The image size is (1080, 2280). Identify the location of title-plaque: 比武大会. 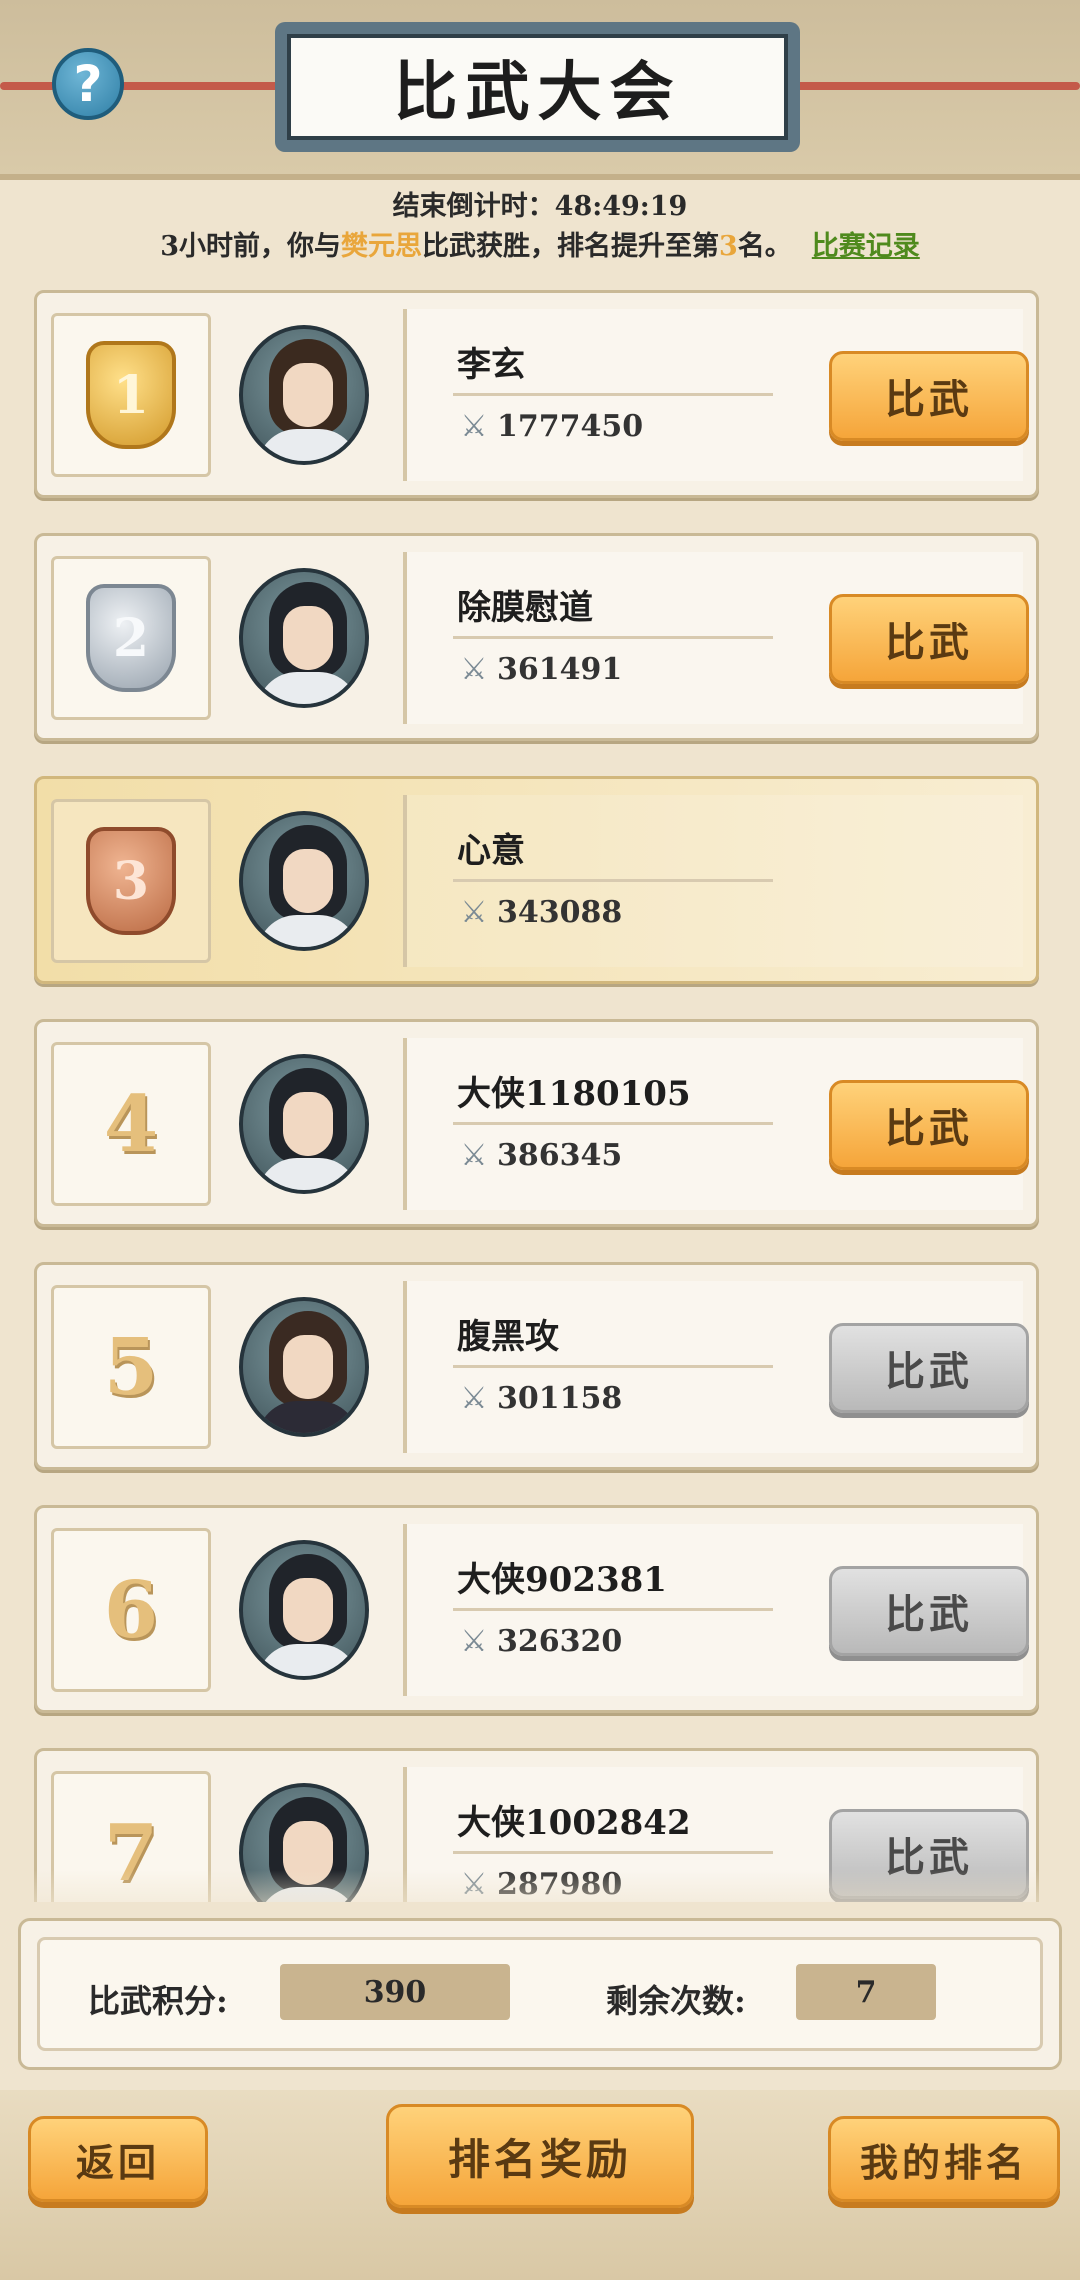
(537, 87).